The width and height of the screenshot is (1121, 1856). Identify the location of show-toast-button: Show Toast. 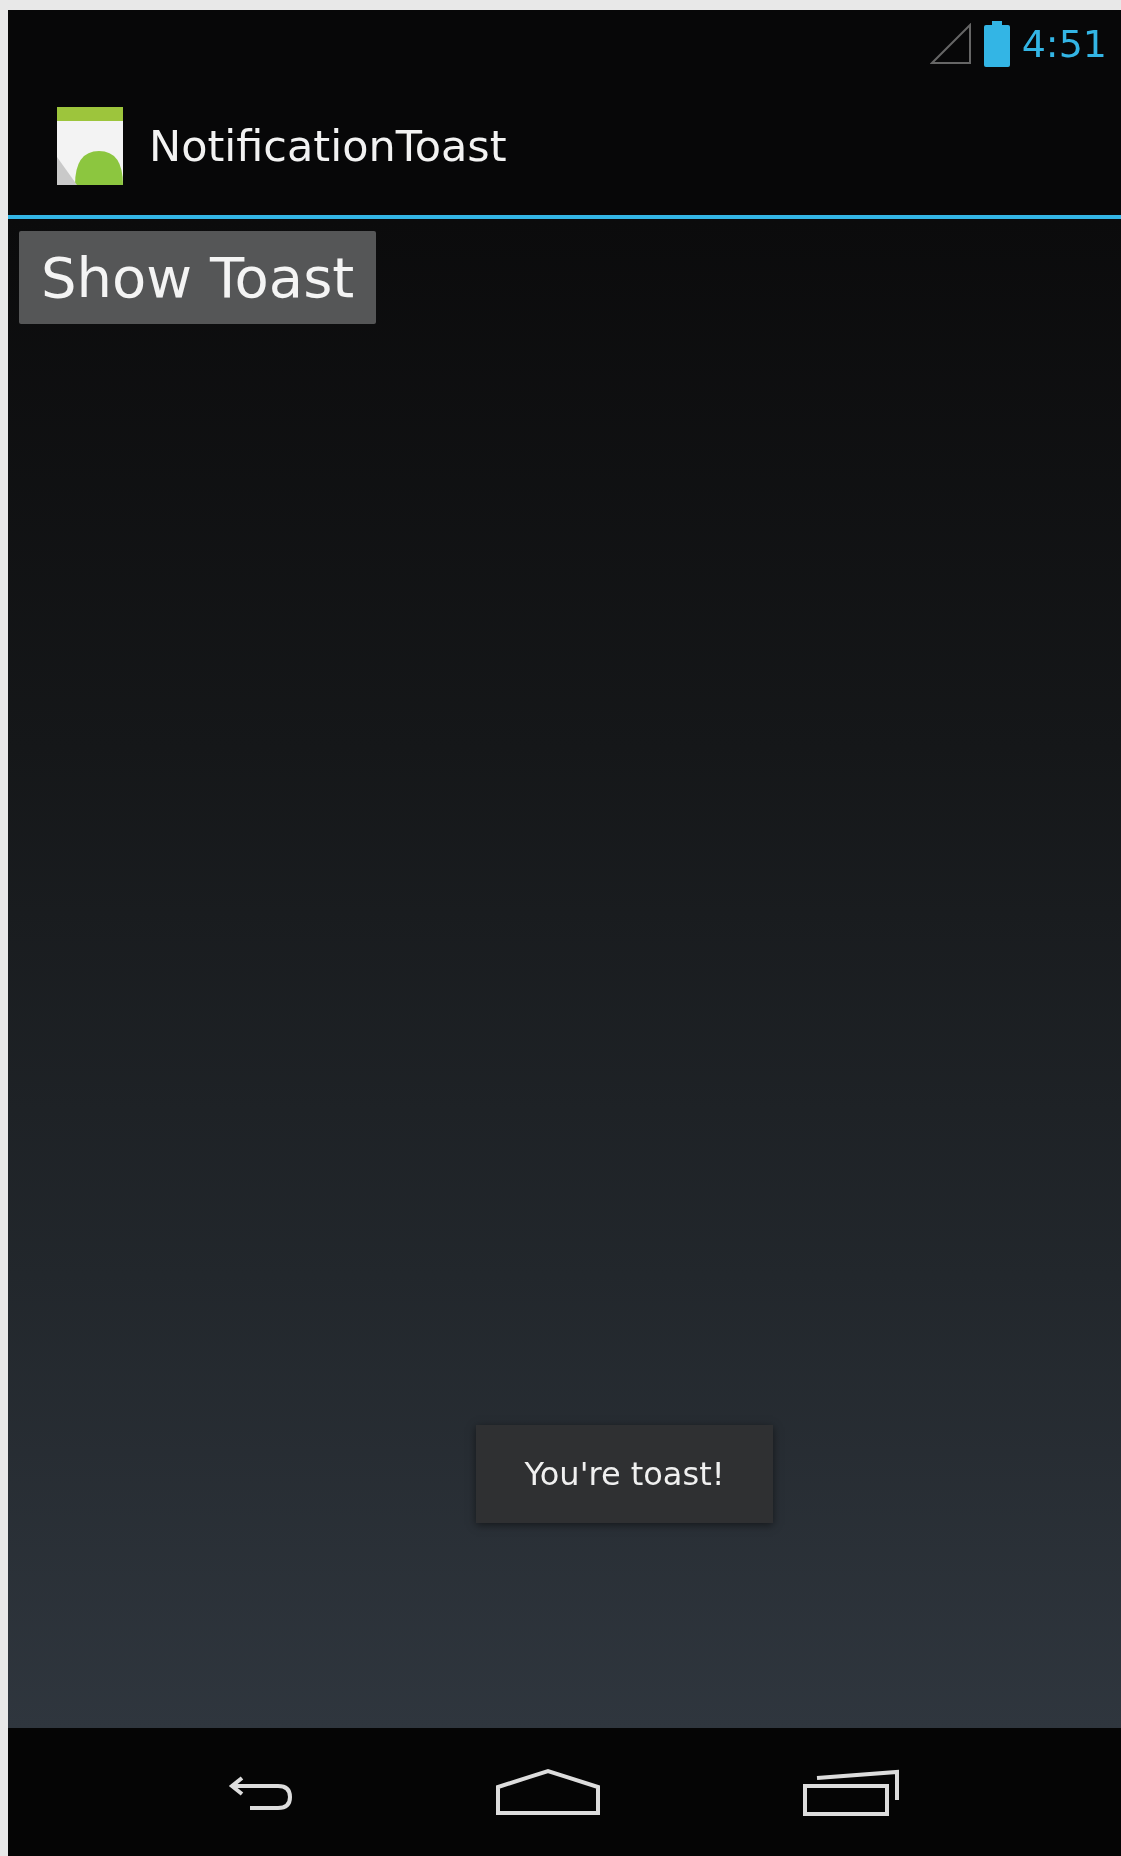
(198, 277).